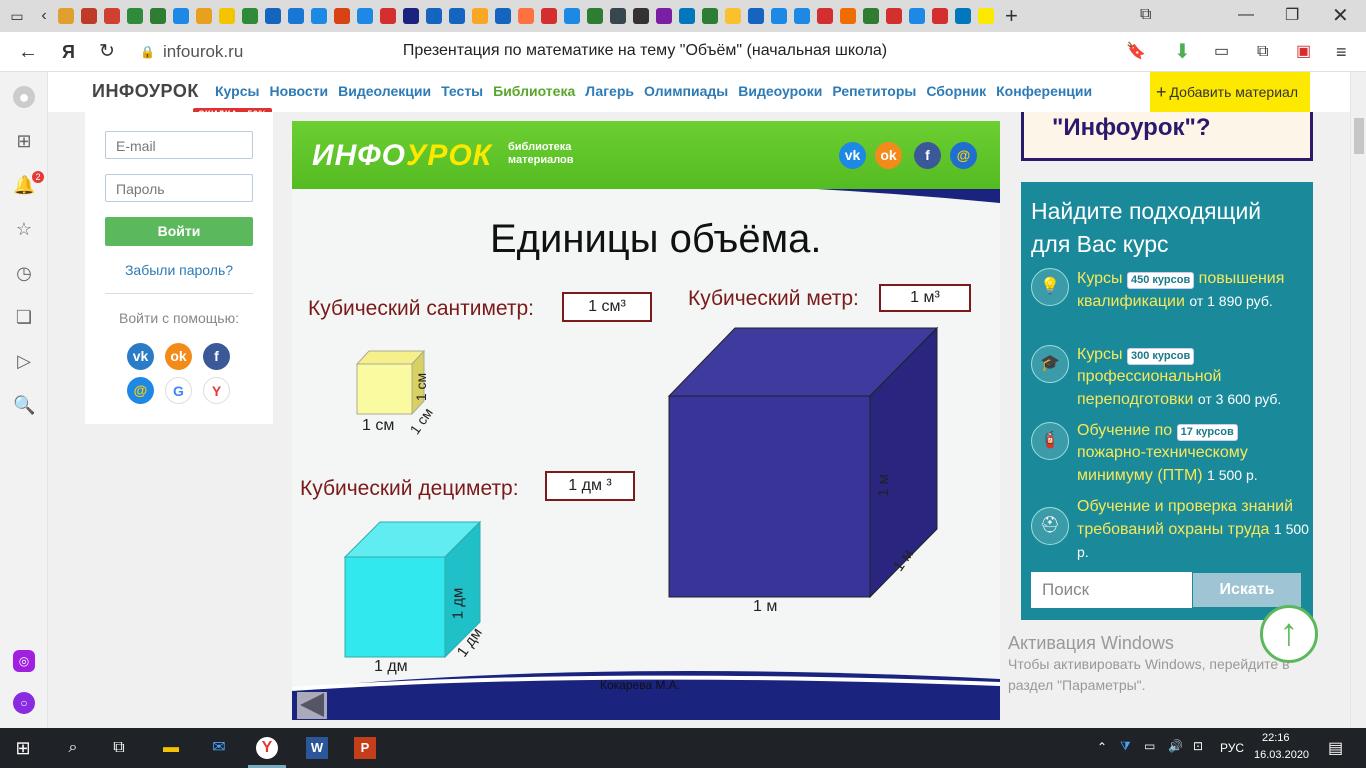 The width and height of the screenshot is (1366, 768). I want to click on search-page-icon: 🔍, so click(24, 405).